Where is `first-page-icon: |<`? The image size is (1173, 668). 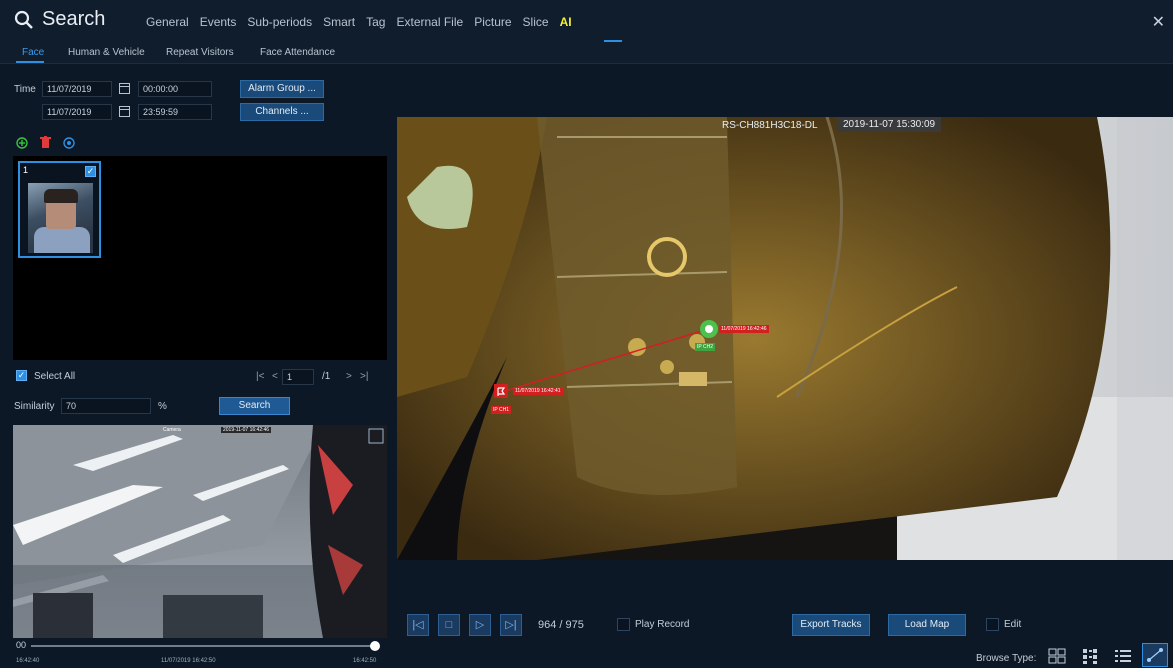 first-page-icon: |< is located at coordinates (260, 376).